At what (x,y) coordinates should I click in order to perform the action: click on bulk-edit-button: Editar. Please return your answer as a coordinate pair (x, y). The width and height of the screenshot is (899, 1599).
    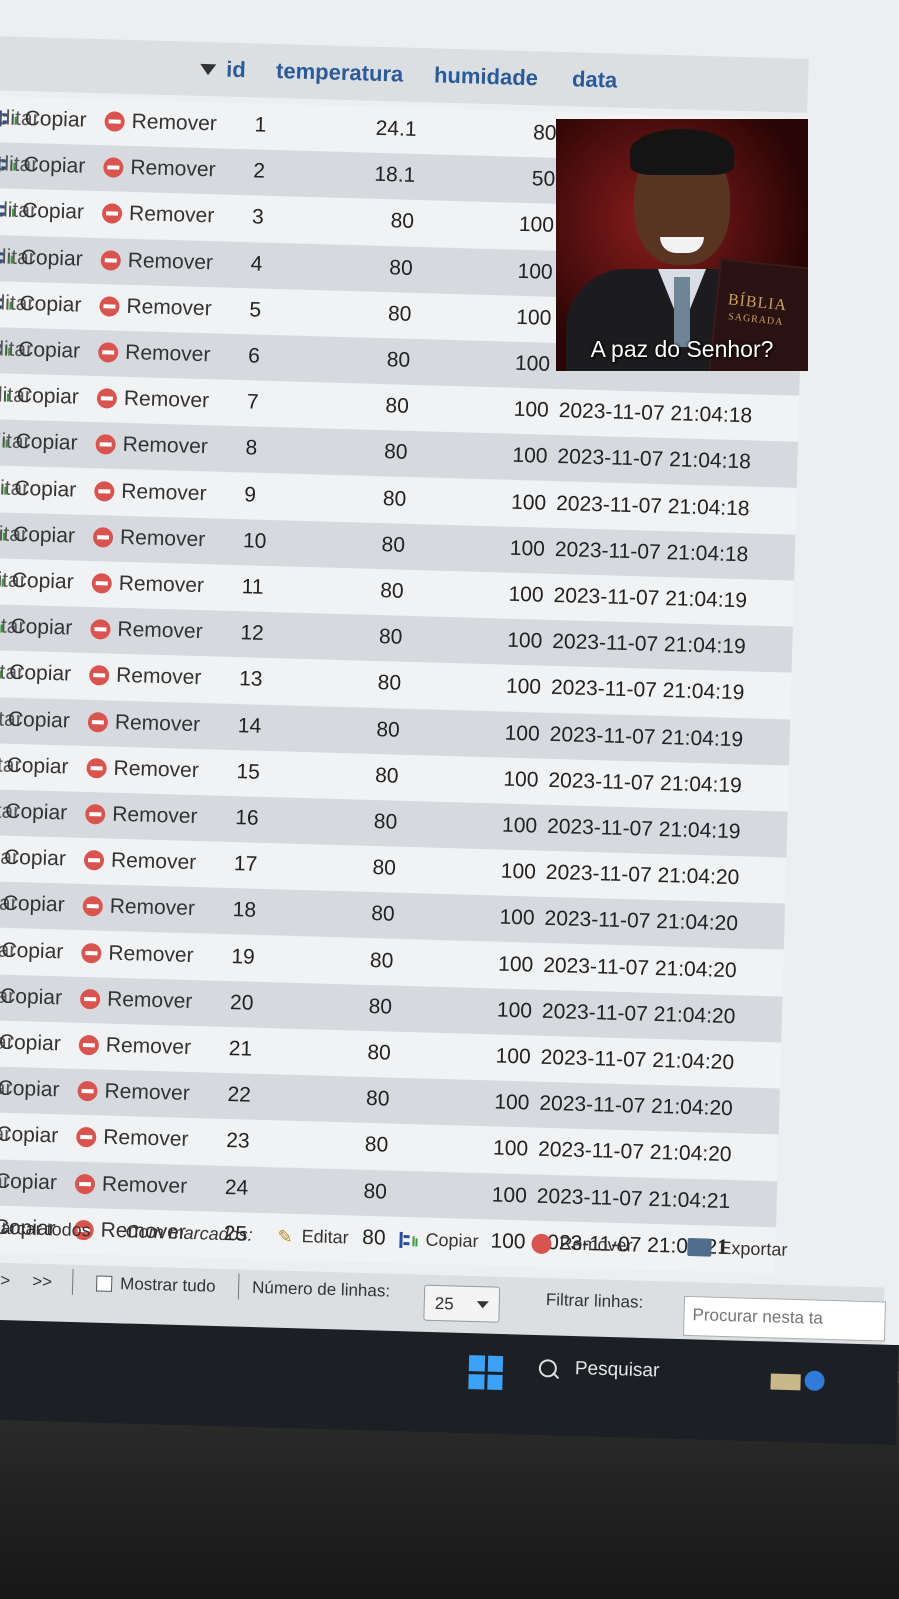
    Looking at the image, I should click on (325, 1237).